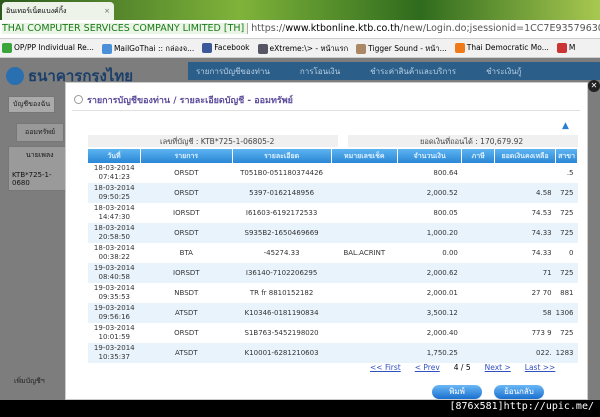  I want to click on tab-savings: ออมทรัพย์, so click(40, 132).